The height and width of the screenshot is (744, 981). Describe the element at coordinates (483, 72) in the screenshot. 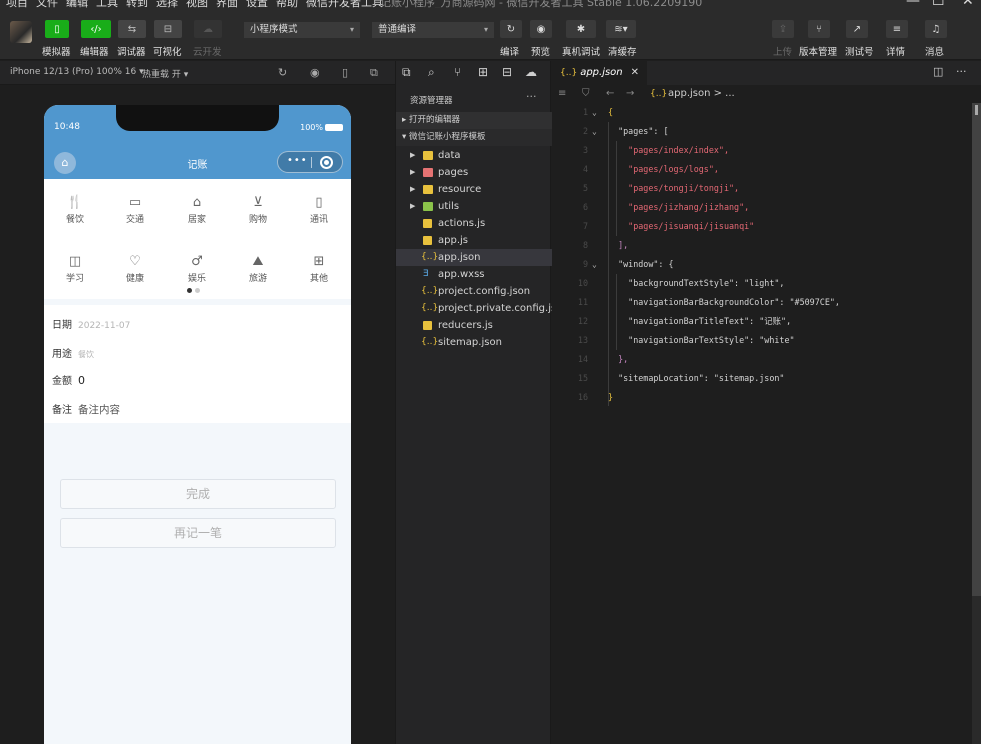

I see `extensions-icon: ⊞` at that location.